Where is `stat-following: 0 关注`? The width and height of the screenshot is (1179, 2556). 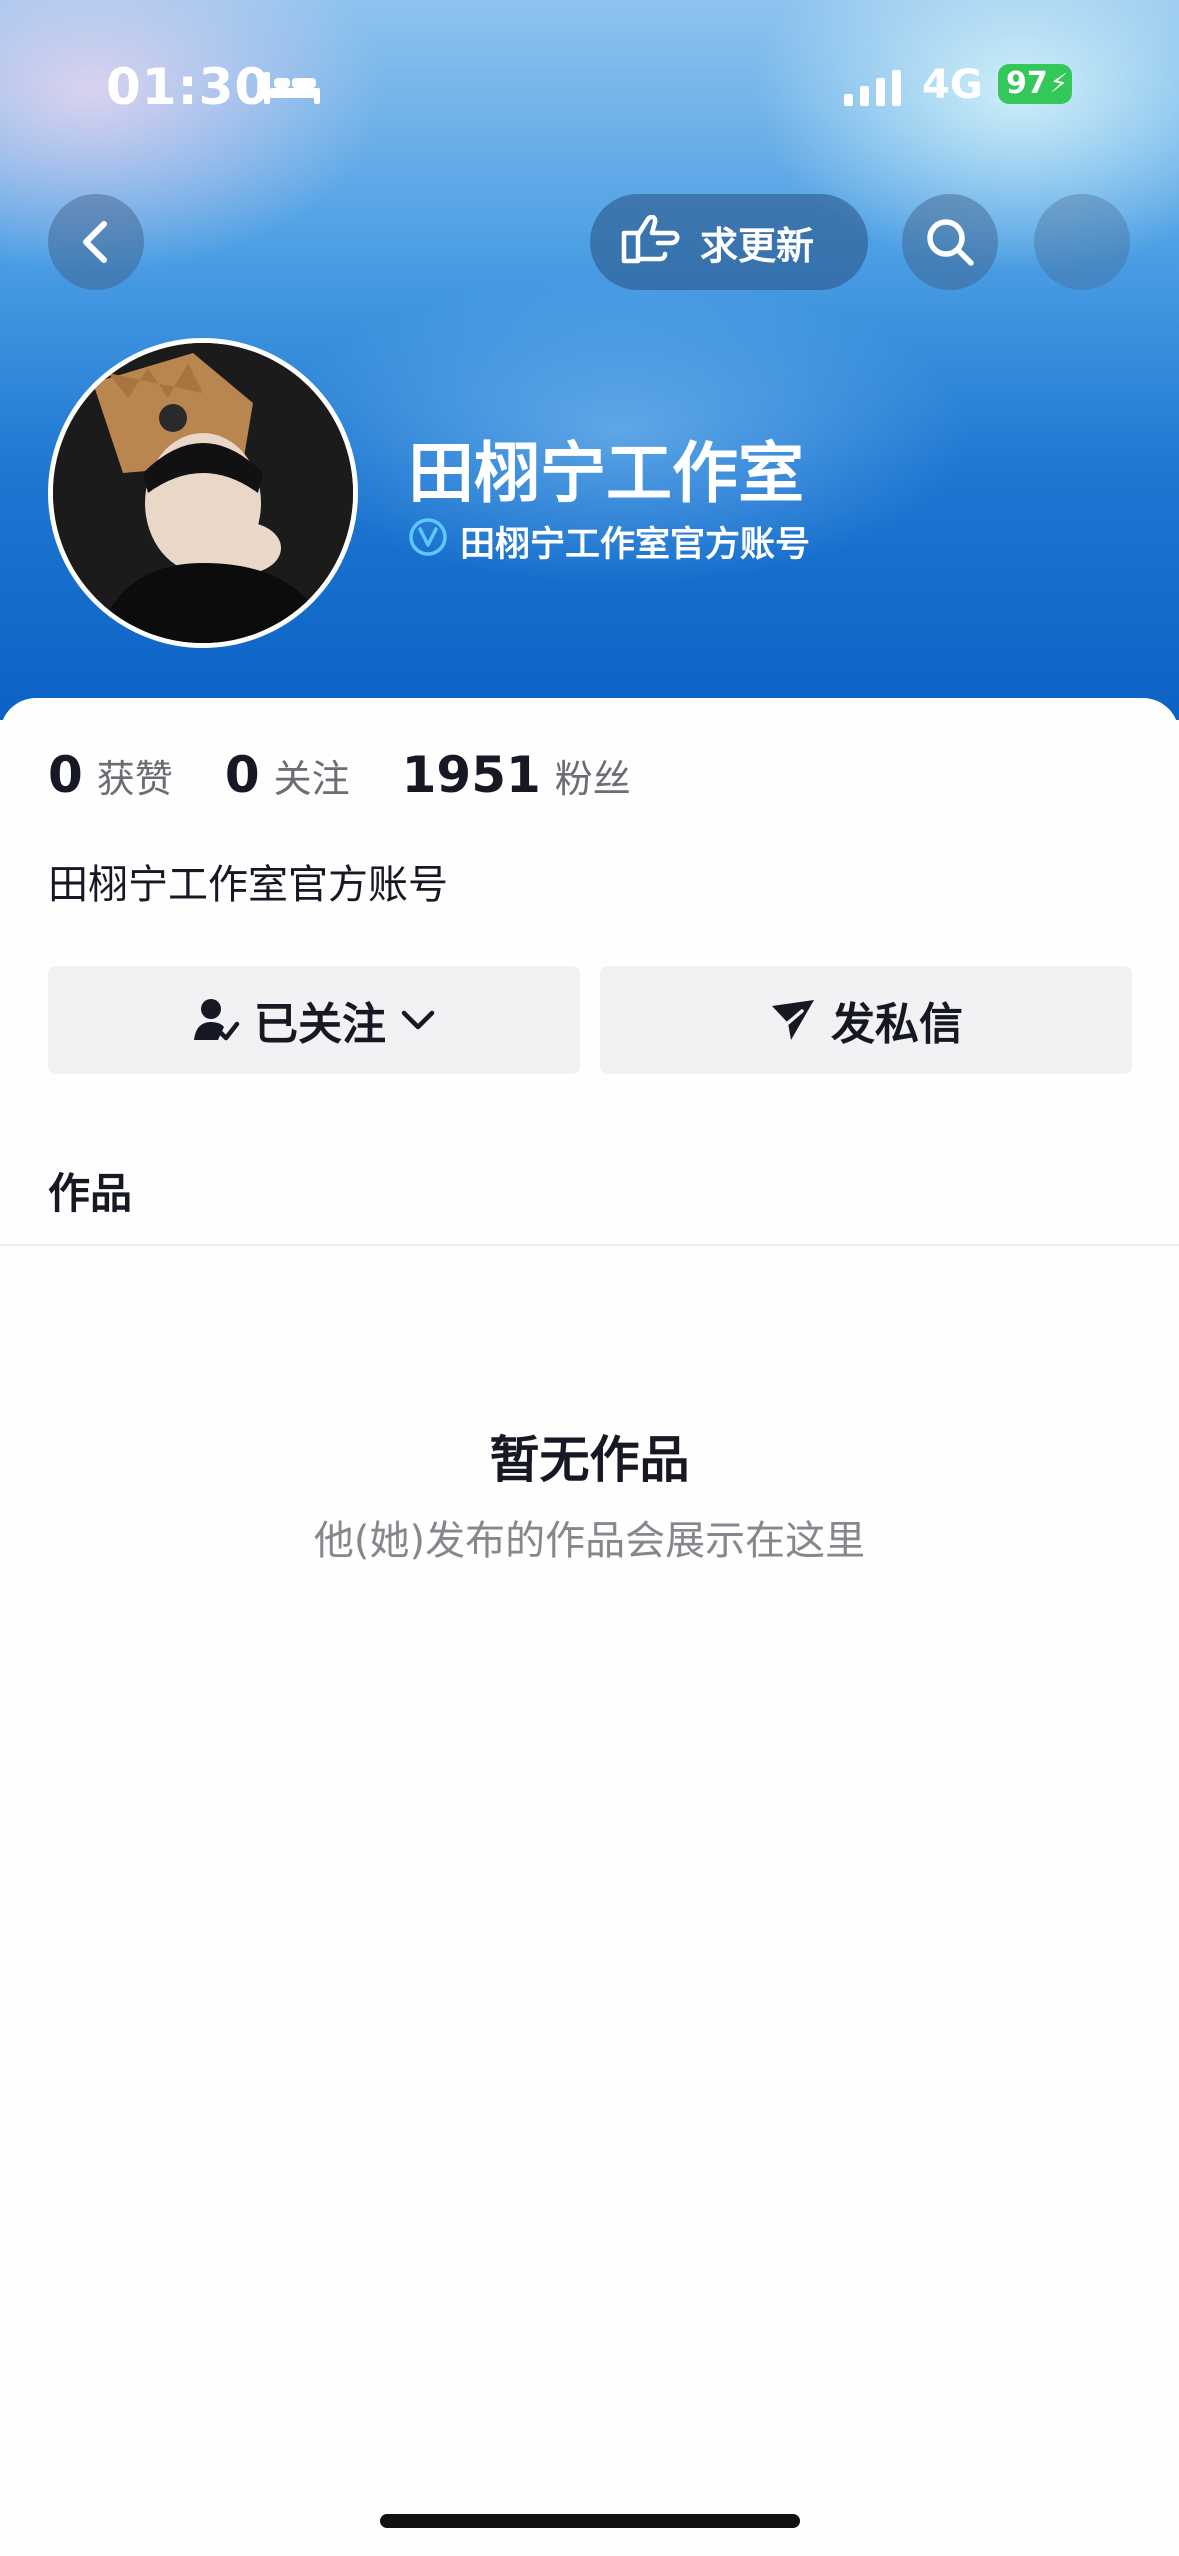
stat-following: 0 关注 is located at coordinates (287, 775).